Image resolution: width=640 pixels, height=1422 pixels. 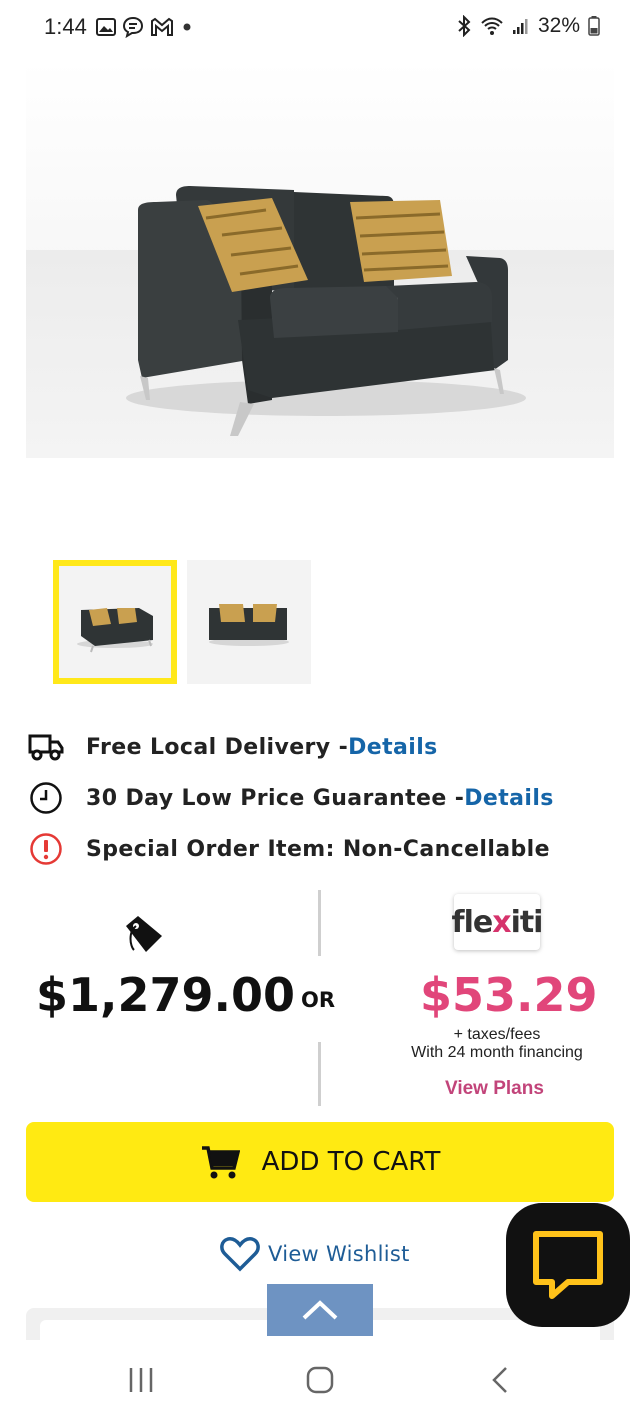 I want to click on feature-special-order-text: Special Order Item: Non-Cancellable, so click(x=318, y=849).